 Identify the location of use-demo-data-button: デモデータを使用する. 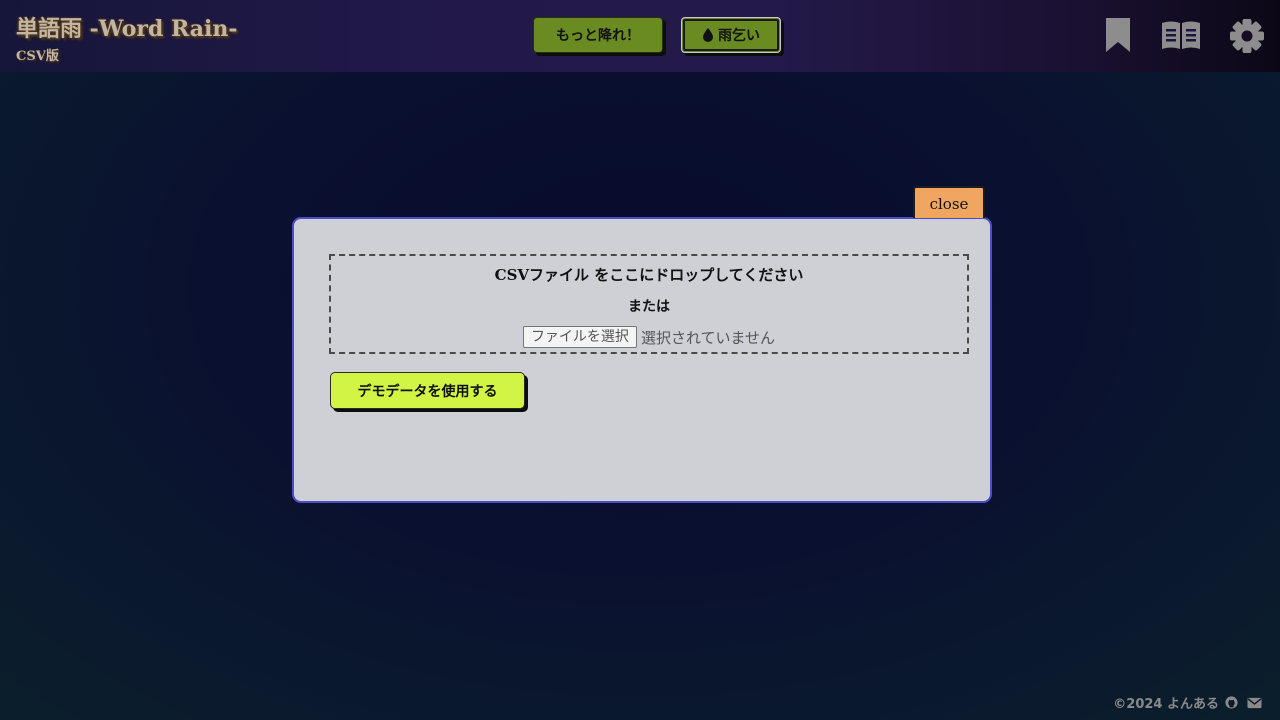
(427, 390).